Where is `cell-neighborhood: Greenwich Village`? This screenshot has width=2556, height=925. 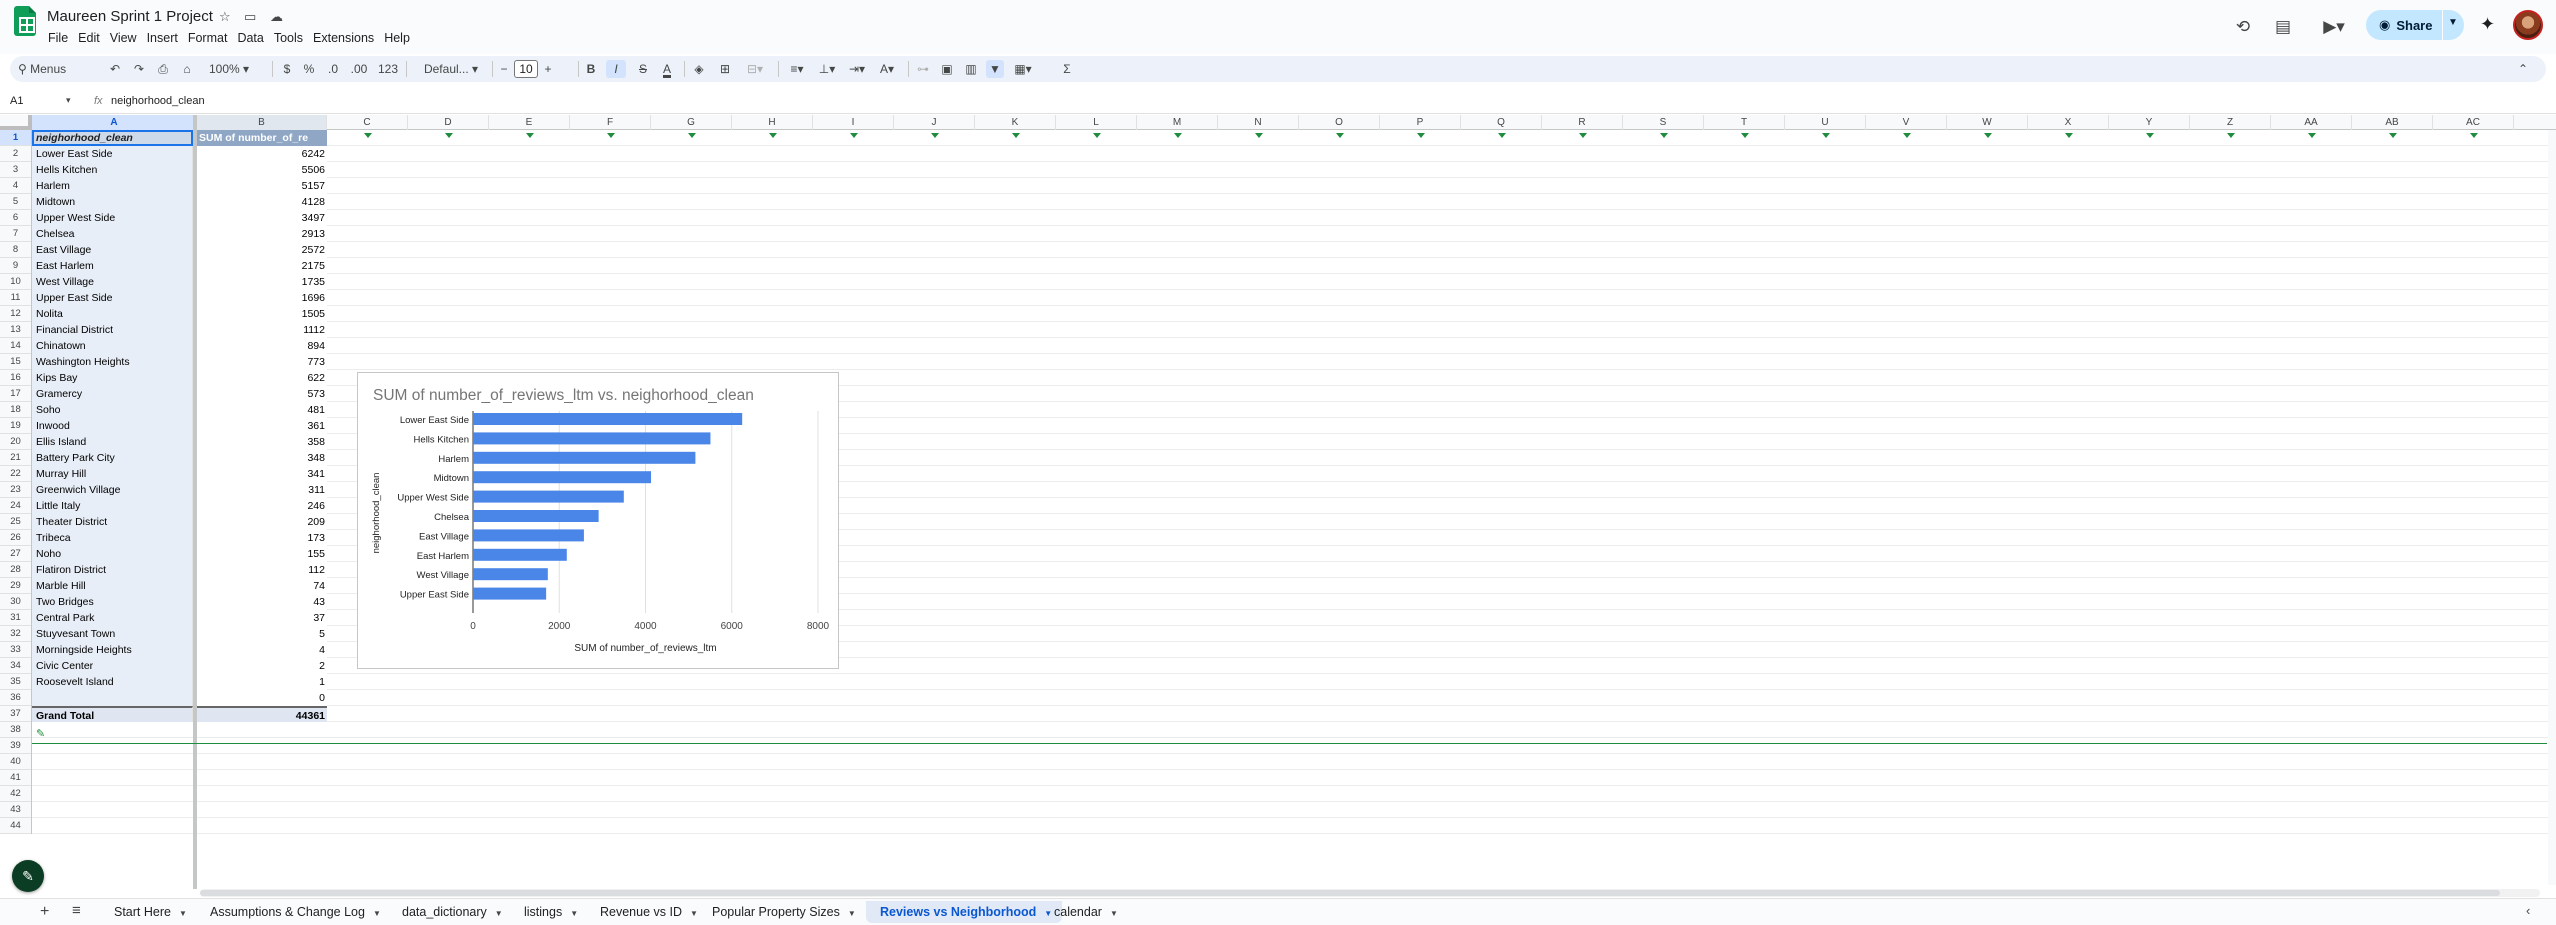
cell-neighborhood: Greenwich Village is located at coordinates (112, 490).